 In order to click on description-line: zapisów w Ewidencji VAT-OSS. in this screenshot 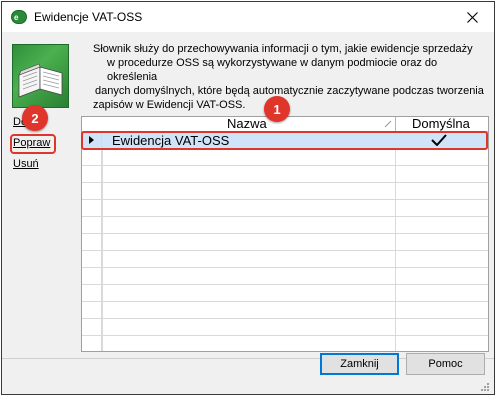, I will do `click(169, 105)`.